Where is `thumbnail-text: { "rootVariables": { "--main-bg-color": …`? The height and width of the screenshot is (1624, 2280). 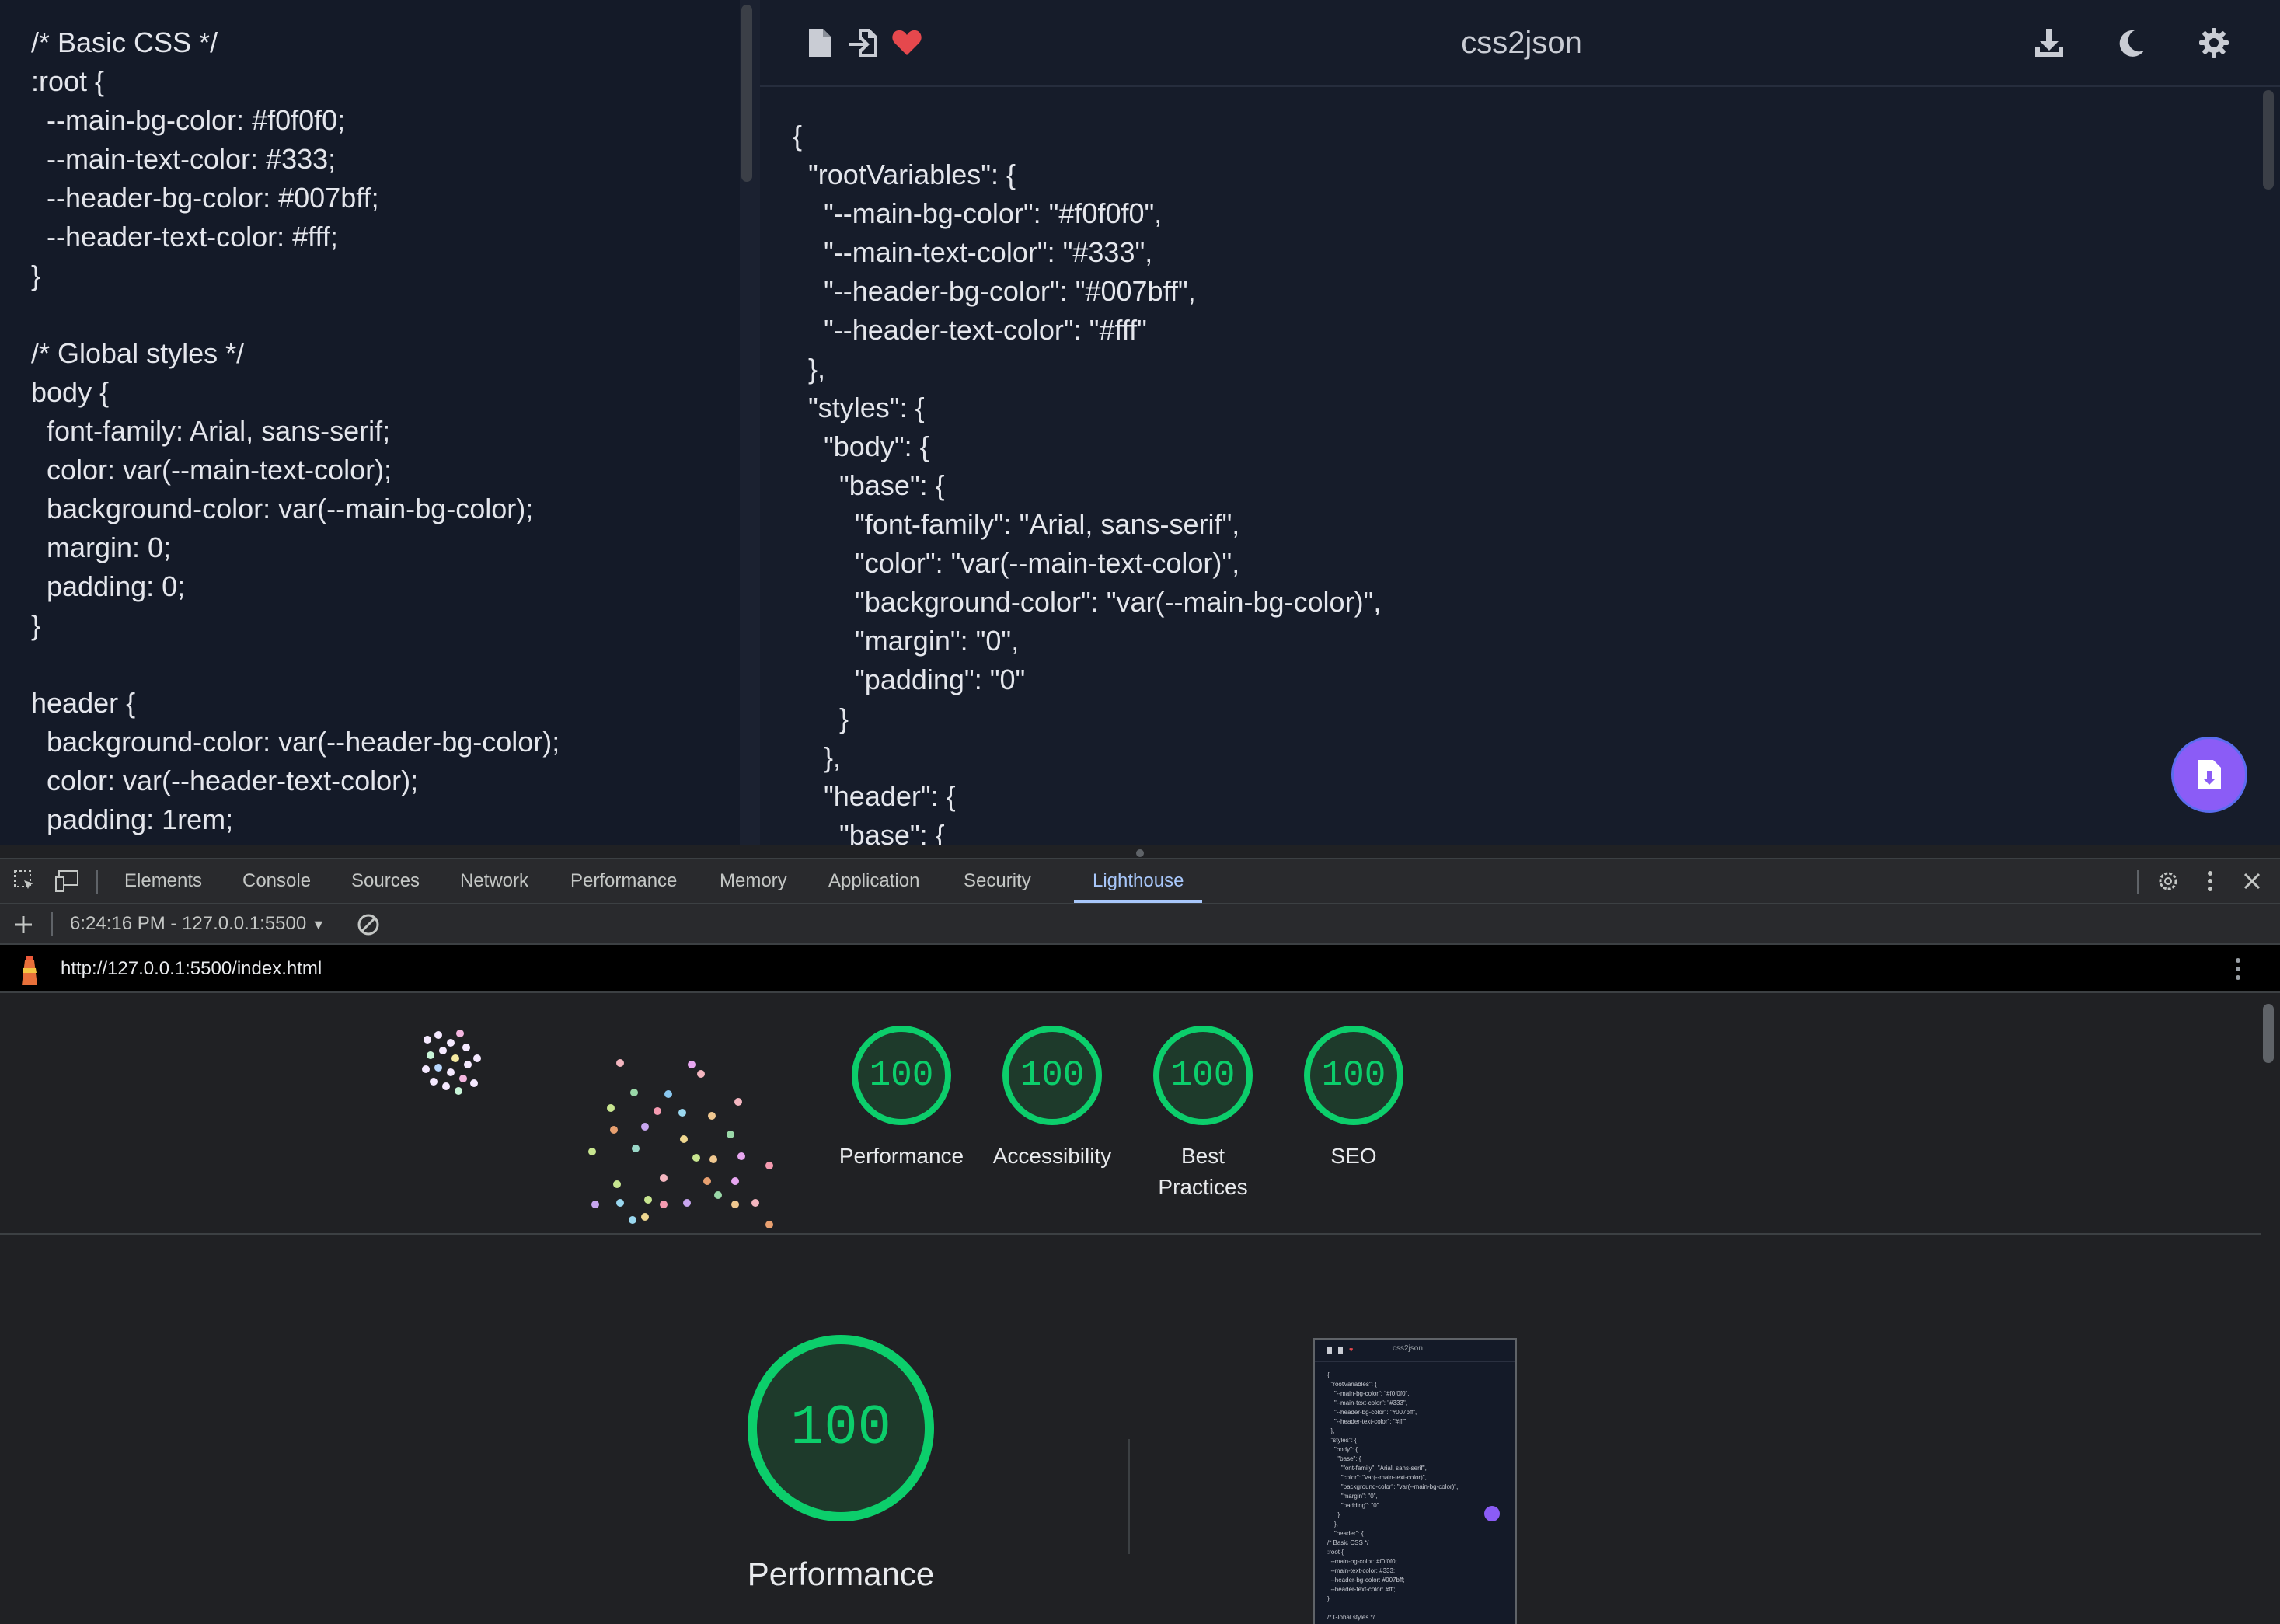 thumbnail-text: { "rootVariables": { "--main-bg-color": … is located at coordinates (1393, 1496).